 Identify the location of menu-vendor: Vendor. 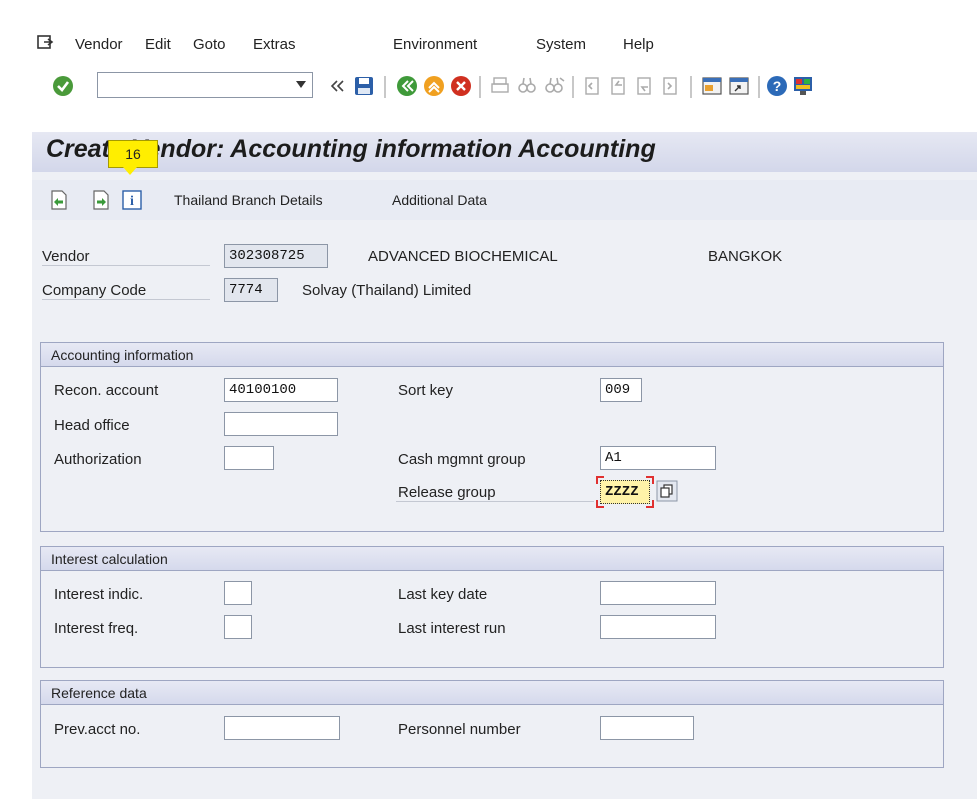
(99, 44).